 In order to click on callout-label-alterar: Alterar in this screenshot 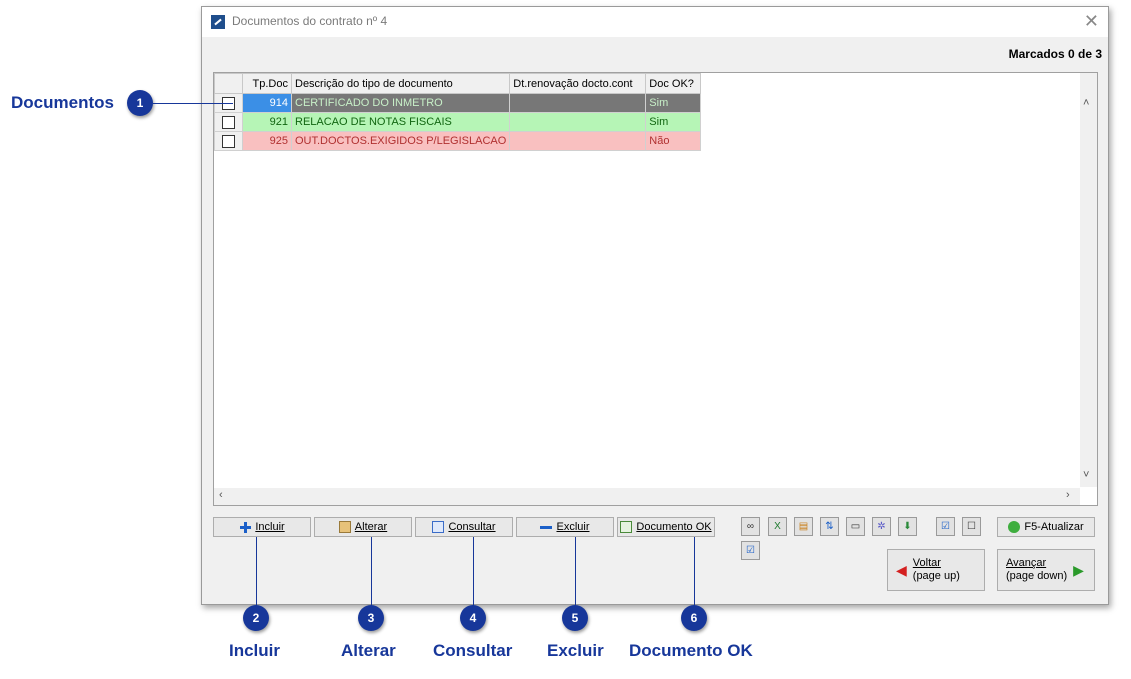, I will do `click(368, 650)`.